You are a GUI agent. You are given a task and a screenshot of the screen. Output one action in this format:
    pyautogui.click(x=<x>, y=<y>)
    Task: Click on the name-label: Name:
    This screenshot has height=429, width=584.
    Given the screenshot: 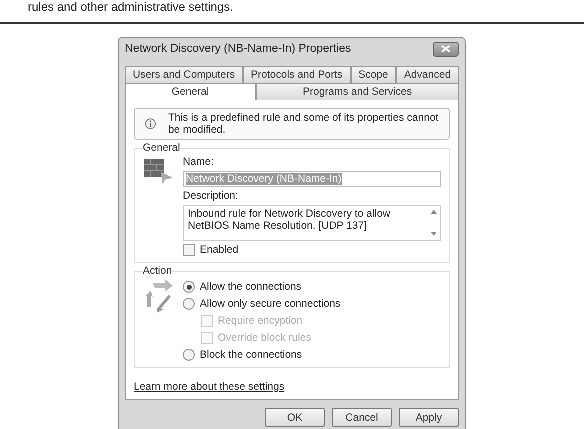 What is the action you would take?
    pyautogui.click(x=199, y=162)
    